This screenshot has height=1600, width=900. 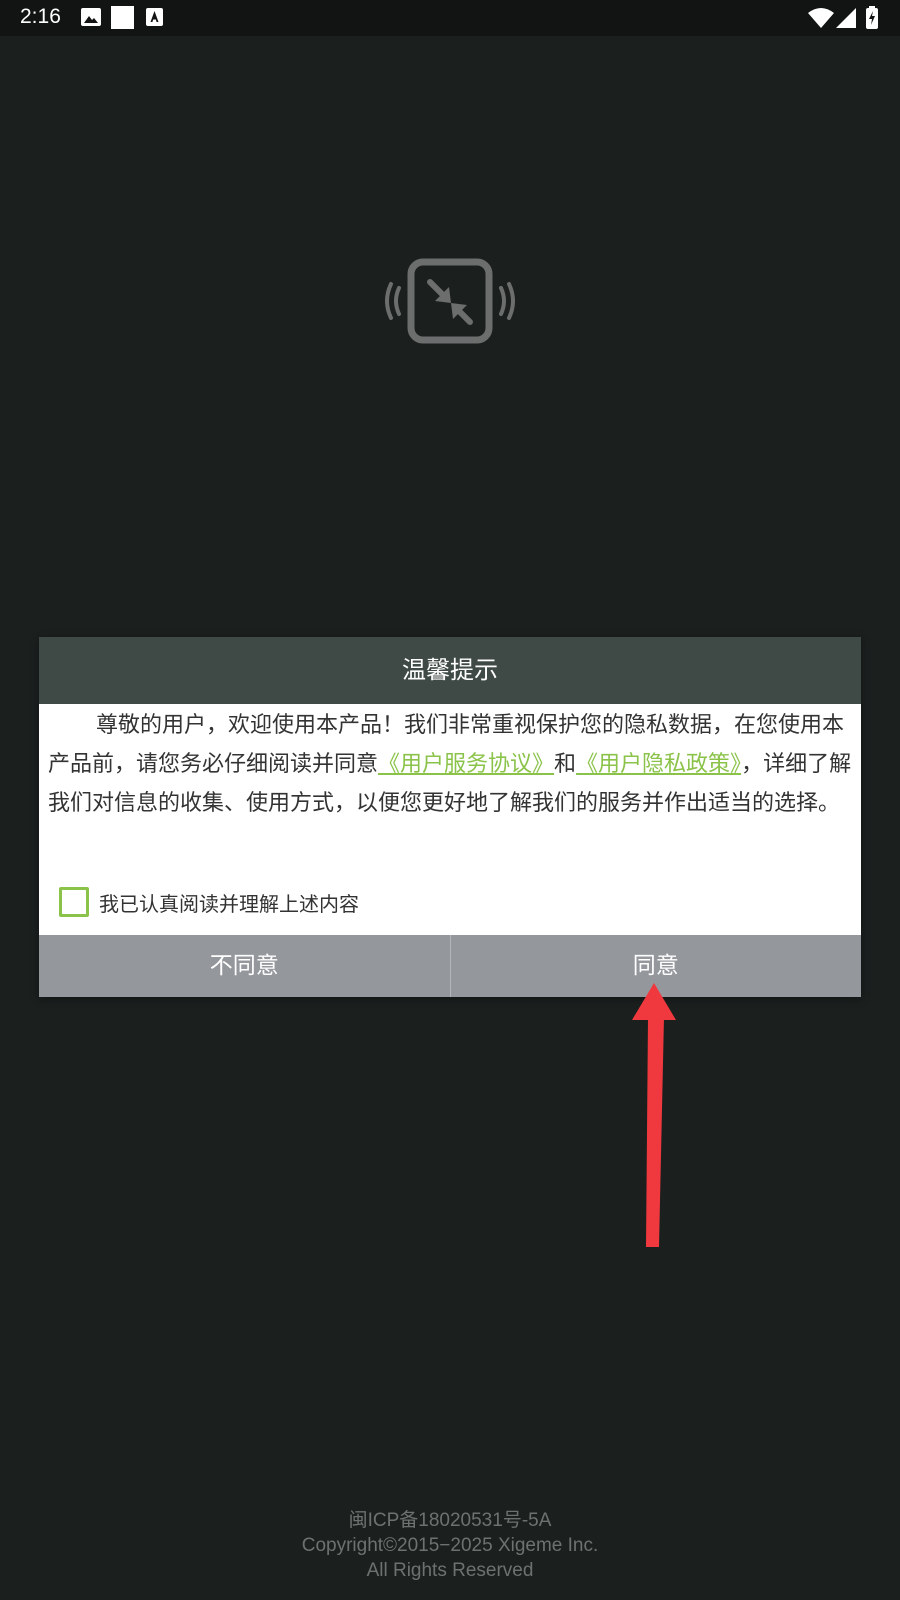 What do you see at coordinates (154, 17) in the screenshot?
I see `font-icon` at bounding box center [154, 17].